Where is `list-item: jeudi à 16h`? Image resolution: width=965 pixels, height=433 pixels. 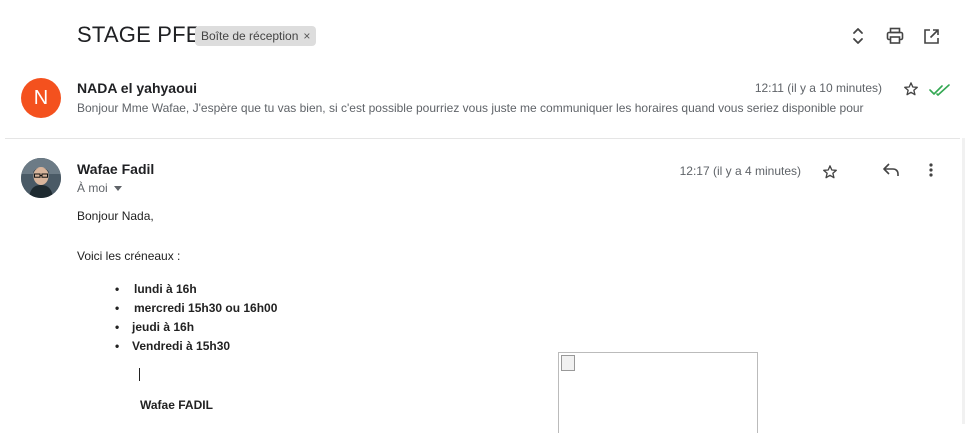
list-item: jeudi à 16h is located at coordinates (196, 327).